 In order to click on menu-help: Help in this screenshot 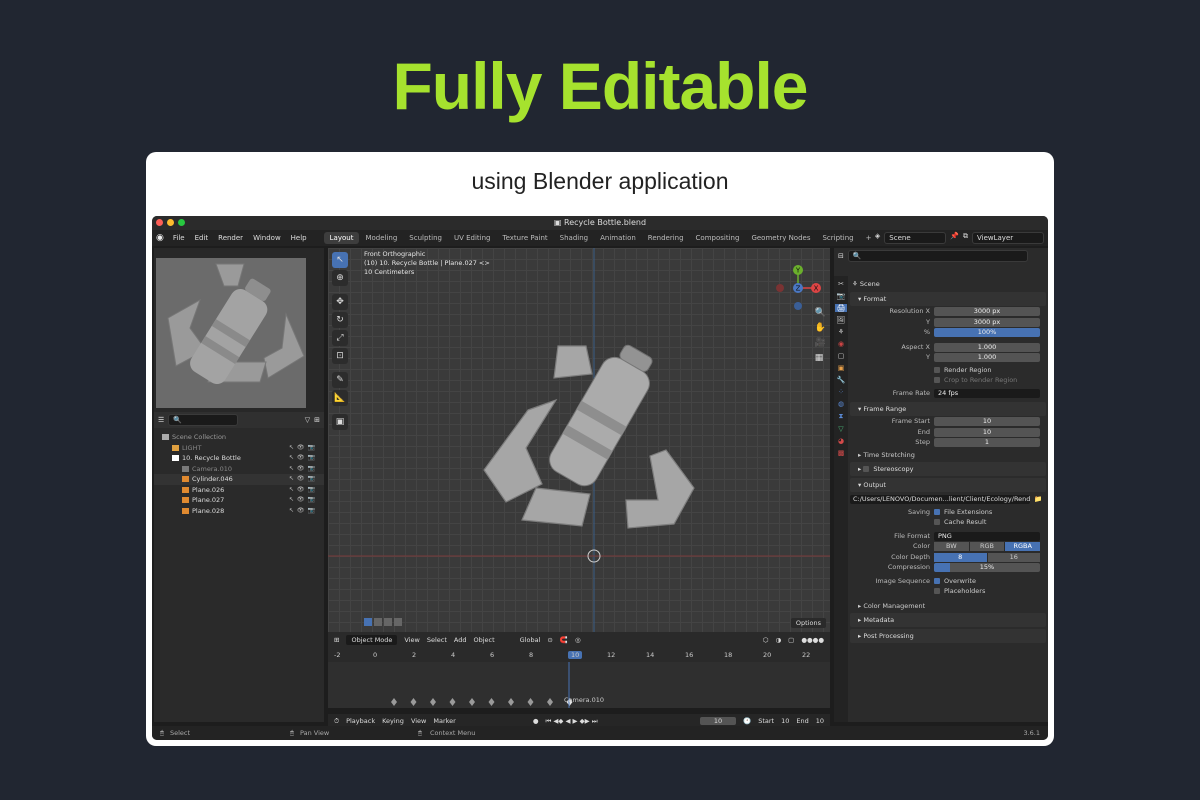, I will do `click(299, 238)`.